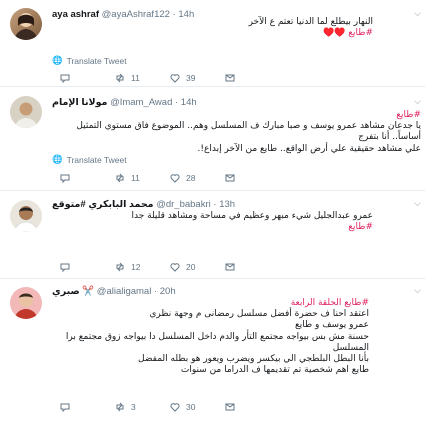 Image resolution: width=425 pixels, height=421 pixels. Describe the element at coordinates (212, 33) in the screenshot. I see `hashtag: #طايع ♥️♥️` at that location.